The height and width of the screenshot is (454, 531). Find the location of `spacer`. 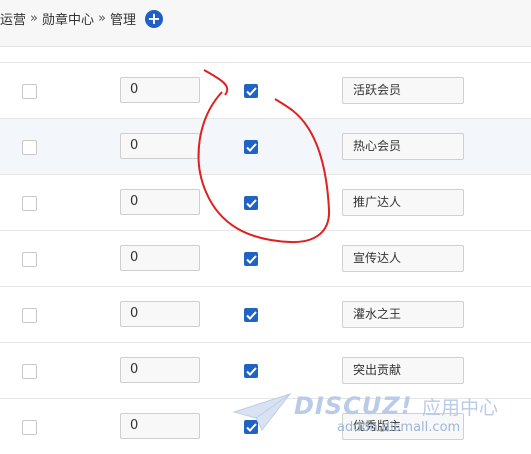

spacer is located at coordinates (265, 54).